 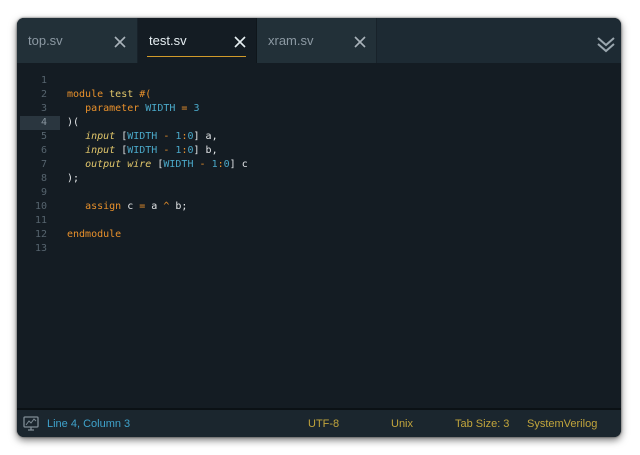 I want to click on line-code: input [WIDTH - 1:0] a,, so click(x=142, y=137).